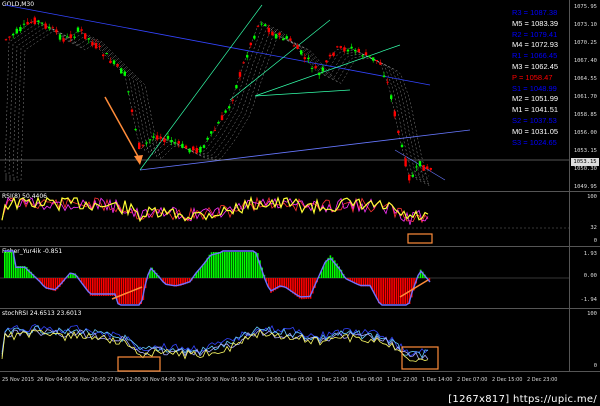  I want to click on axis-tick-label: 1.93, so click(590, 254).